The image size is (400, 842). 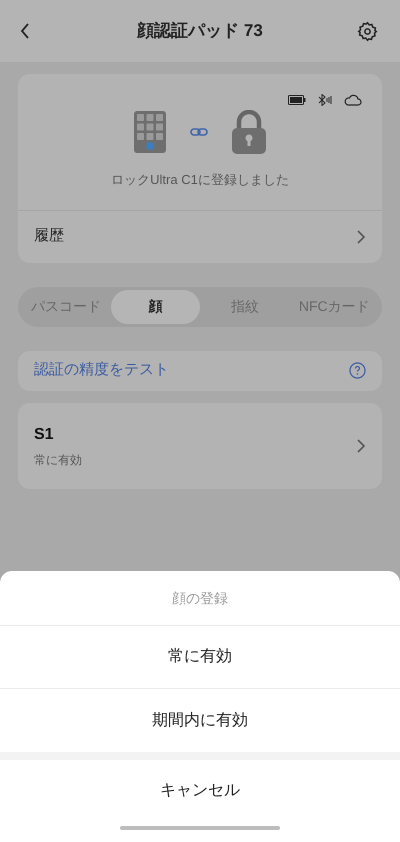 What do you see at coordinates (200, 657) in the screenshot?
I see `sheet-option: 常に有効` at bounding box center [200, 657].